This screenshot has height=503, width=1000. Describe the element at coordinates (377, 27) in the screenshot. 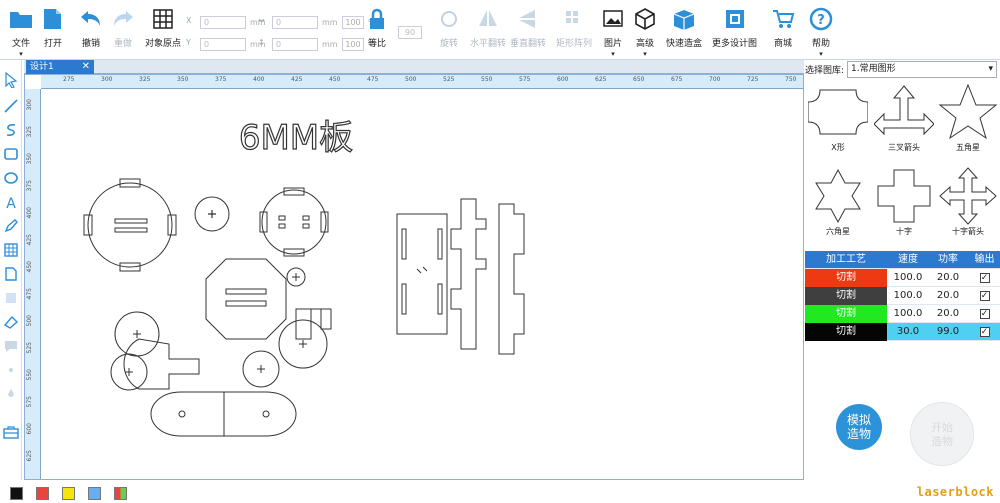

I see `proportional-lock-button: 等比` at that location.